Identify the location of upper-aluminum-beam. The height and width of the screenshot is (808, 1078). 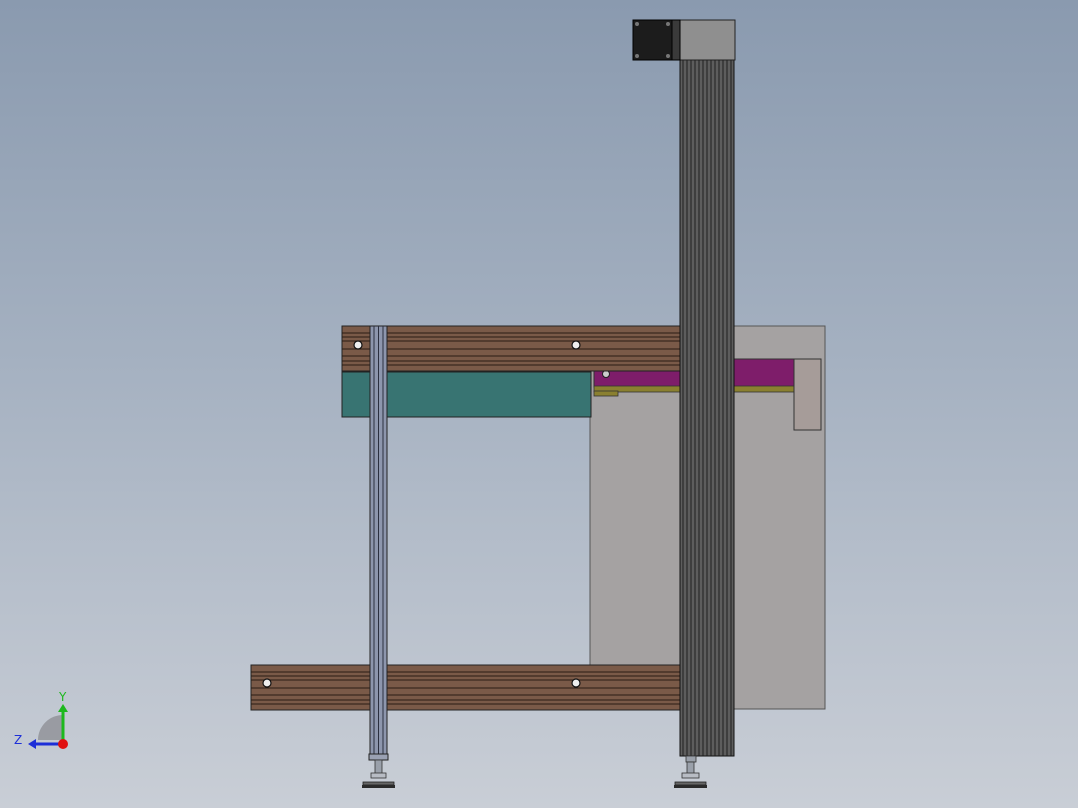
(512, 348).